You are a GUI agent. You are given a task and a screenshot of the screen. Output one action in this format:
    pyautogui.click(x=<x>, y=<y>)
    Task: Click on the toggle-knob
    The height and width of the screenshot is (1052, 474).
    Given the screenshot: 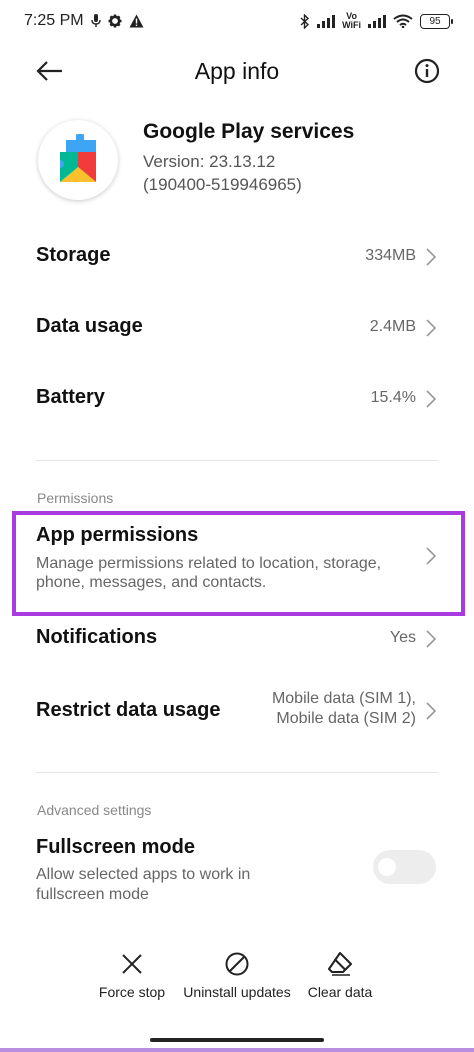 What is the action you would take?
    pyautogui.click(x=387, y=867)
    